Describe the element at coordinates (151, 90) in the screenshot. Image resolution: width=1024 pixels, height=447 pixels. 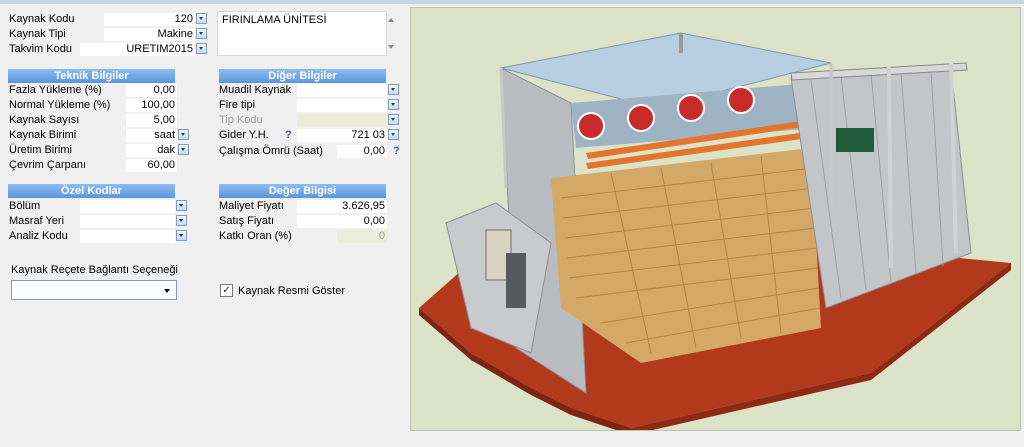
I see `fazla-yukleme-field: 0,00` at that location.